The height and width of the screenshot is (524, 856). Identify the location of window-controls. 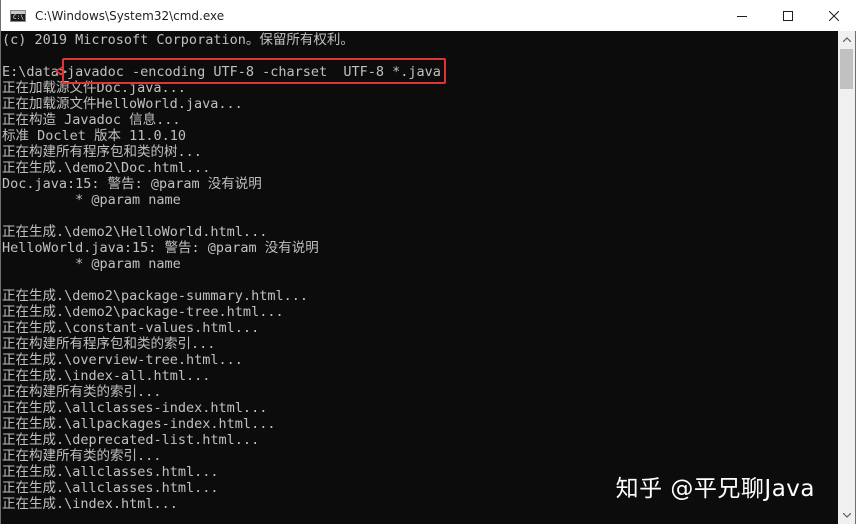
(787, 15).